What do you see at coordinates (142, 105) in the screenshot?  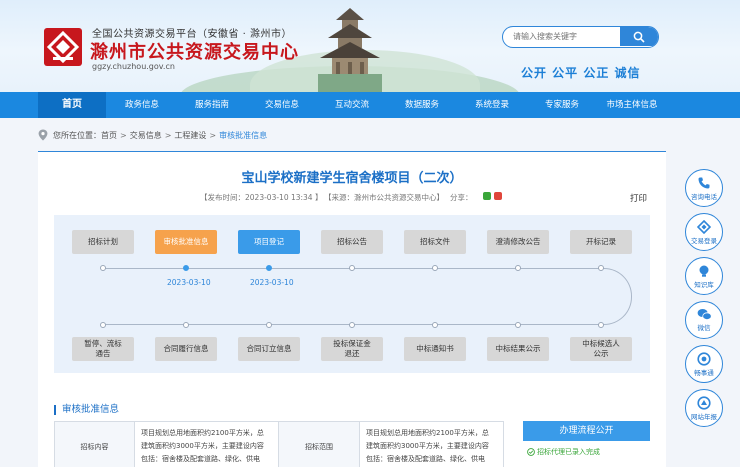 I see `nav-gov-info: 政务信息` at bounding box center [142, 105].